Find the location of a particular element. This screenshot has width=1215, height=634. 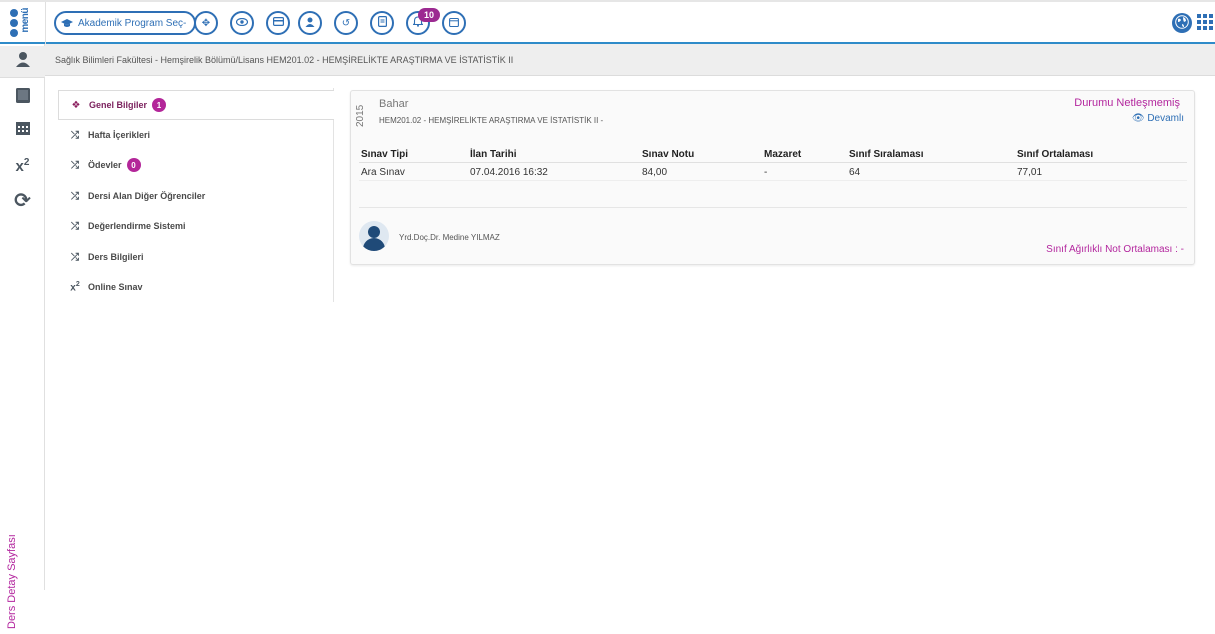

column-header: Mazaret is located at coordinates (783, 154).